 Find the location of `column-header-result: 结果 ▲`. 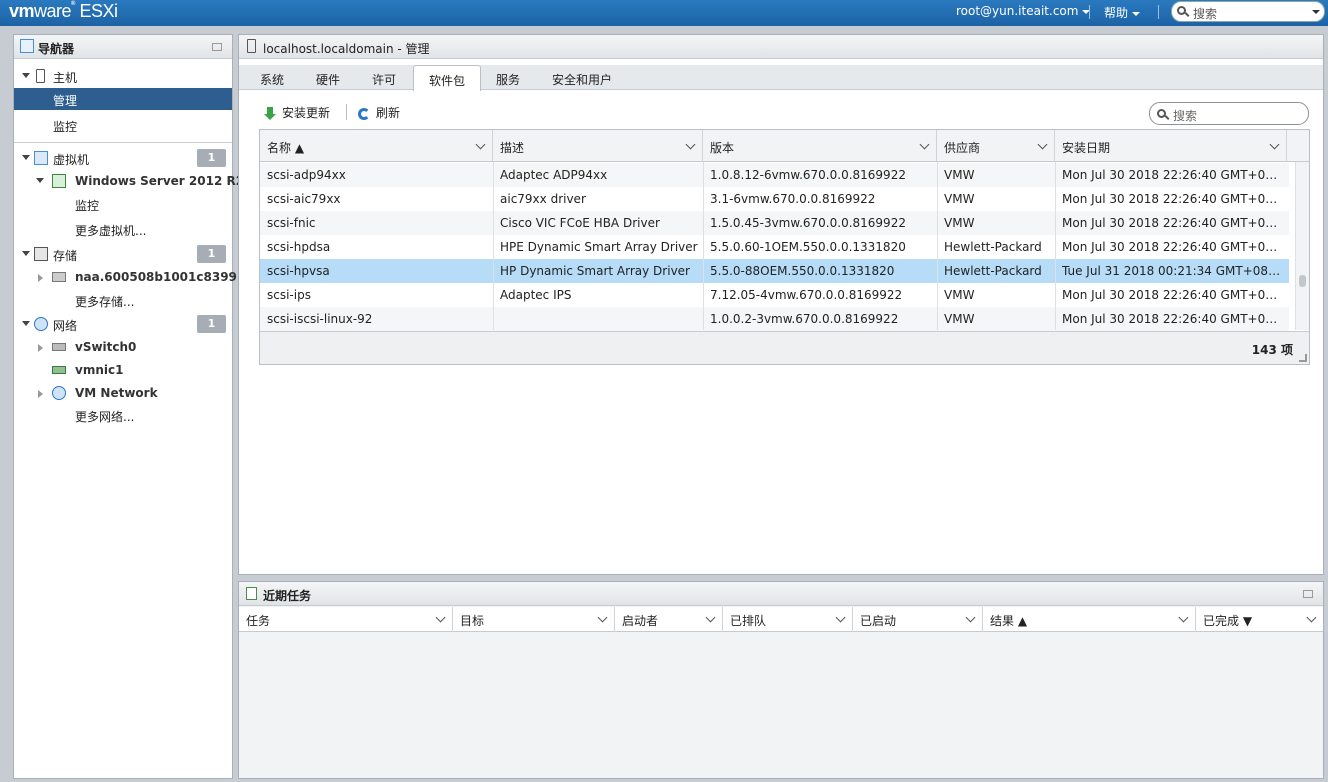

column-header-result: 结果 ▲ is located at coordinates (1089, 619).